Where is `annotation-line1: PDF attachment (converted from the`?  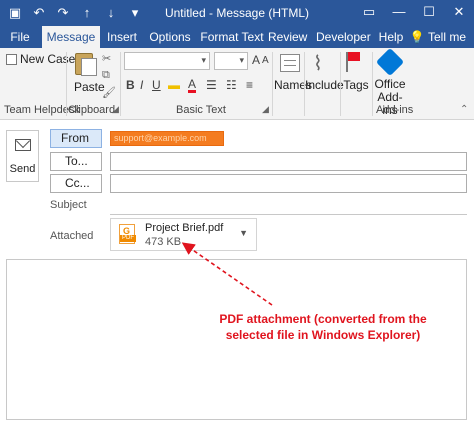
annotation-line1: PDF attachment (converted from the is located at coordinates (323, 319).